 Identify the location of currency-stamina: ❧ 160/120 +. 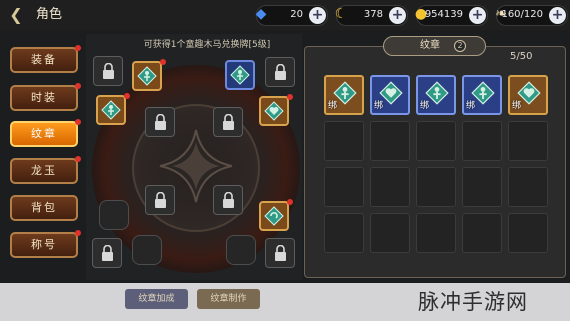
(531, 15).